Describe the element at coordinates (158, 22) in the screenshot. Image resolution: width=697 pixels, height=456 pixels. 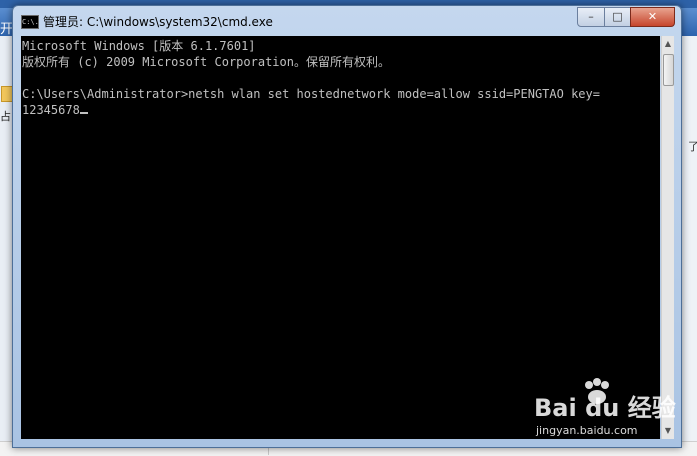
I see `window-title: 管理员: C:\windows\system32\cmd.exe` at that location.